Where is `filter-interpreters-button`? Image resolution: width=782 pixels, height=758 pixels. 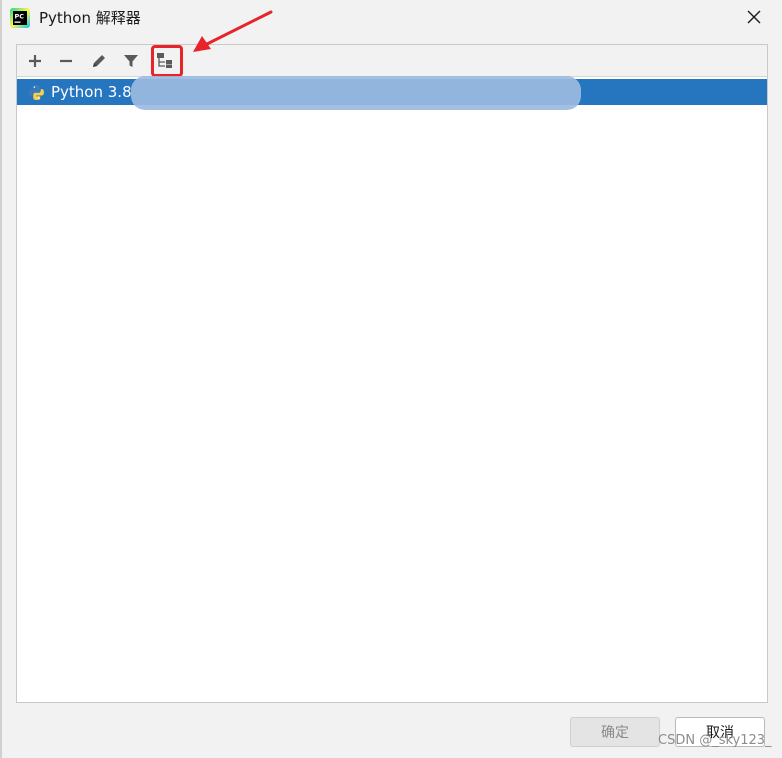
filter-interpreters-button is located at coordinates (131, 61).